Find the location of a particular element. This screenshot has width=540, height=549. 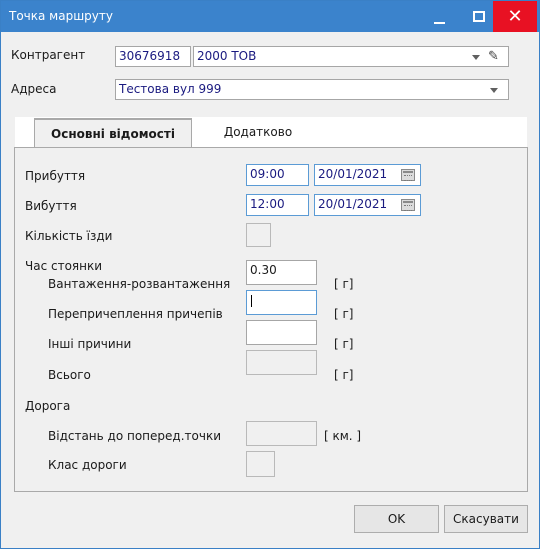

recoupling-unit: [ г] is located at coordinates (344, 314).